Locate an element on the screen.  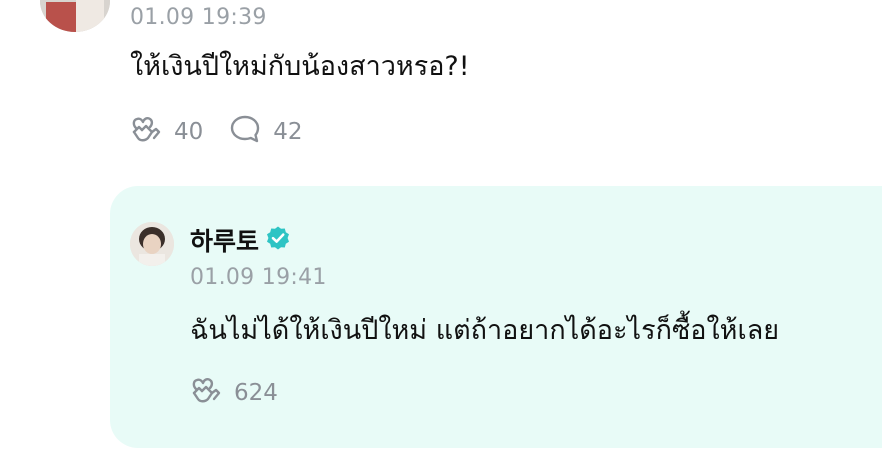
comment-text: ให้เงินปีใหม่กับน้องสาวหรอ?! is located at coordinates (300, 66).